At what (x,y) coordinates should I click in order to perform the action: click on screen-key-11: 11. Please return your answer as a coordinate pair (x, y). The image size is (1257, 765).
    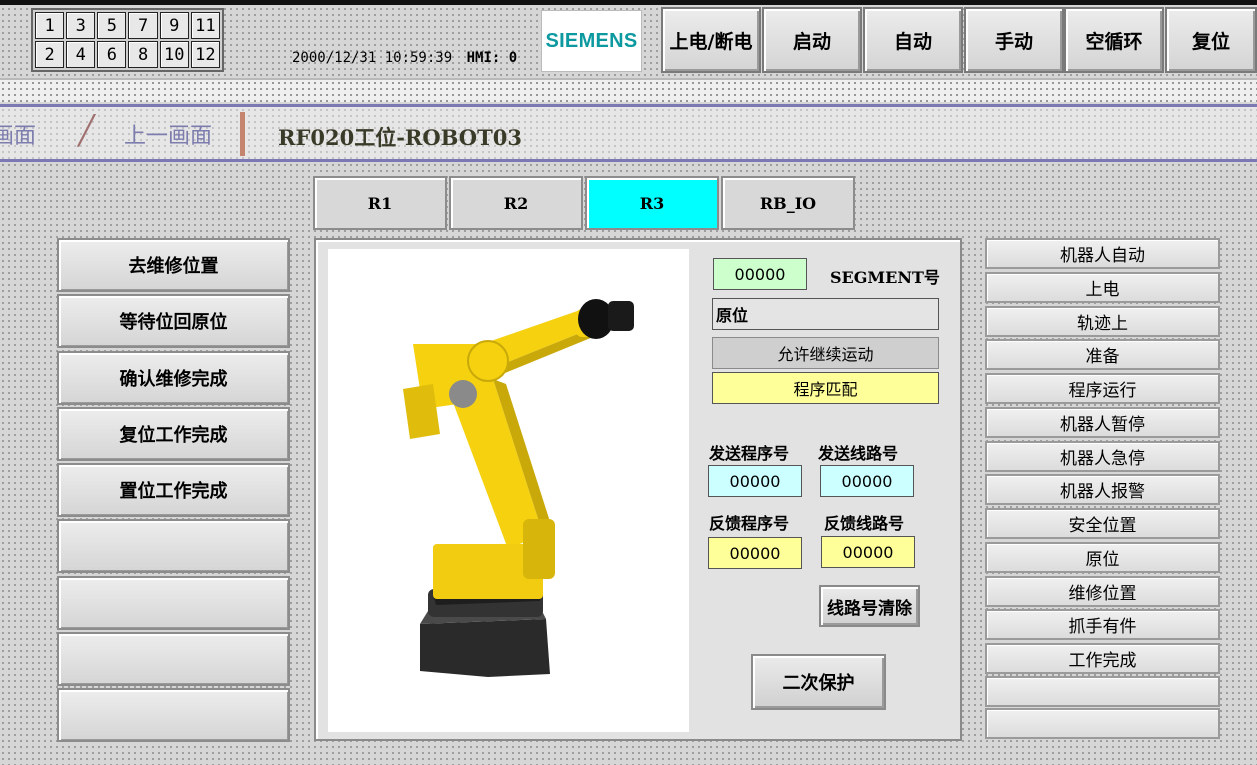
    Looking at the image, I should click on (205, 25).